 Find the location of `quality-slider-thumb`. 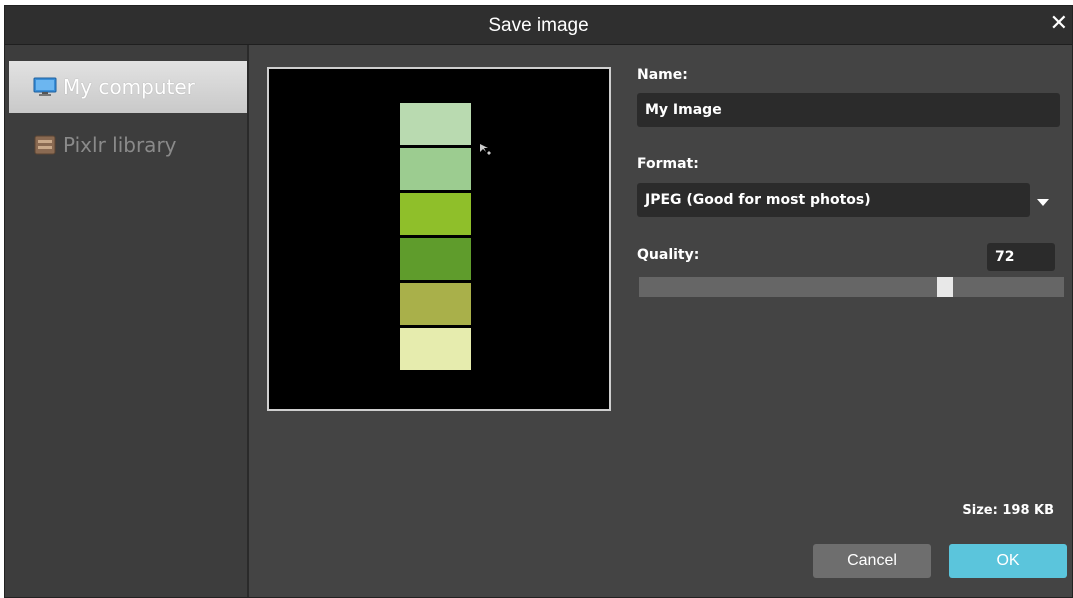

quality-slider-thumb is located at coordinates (945, 287).